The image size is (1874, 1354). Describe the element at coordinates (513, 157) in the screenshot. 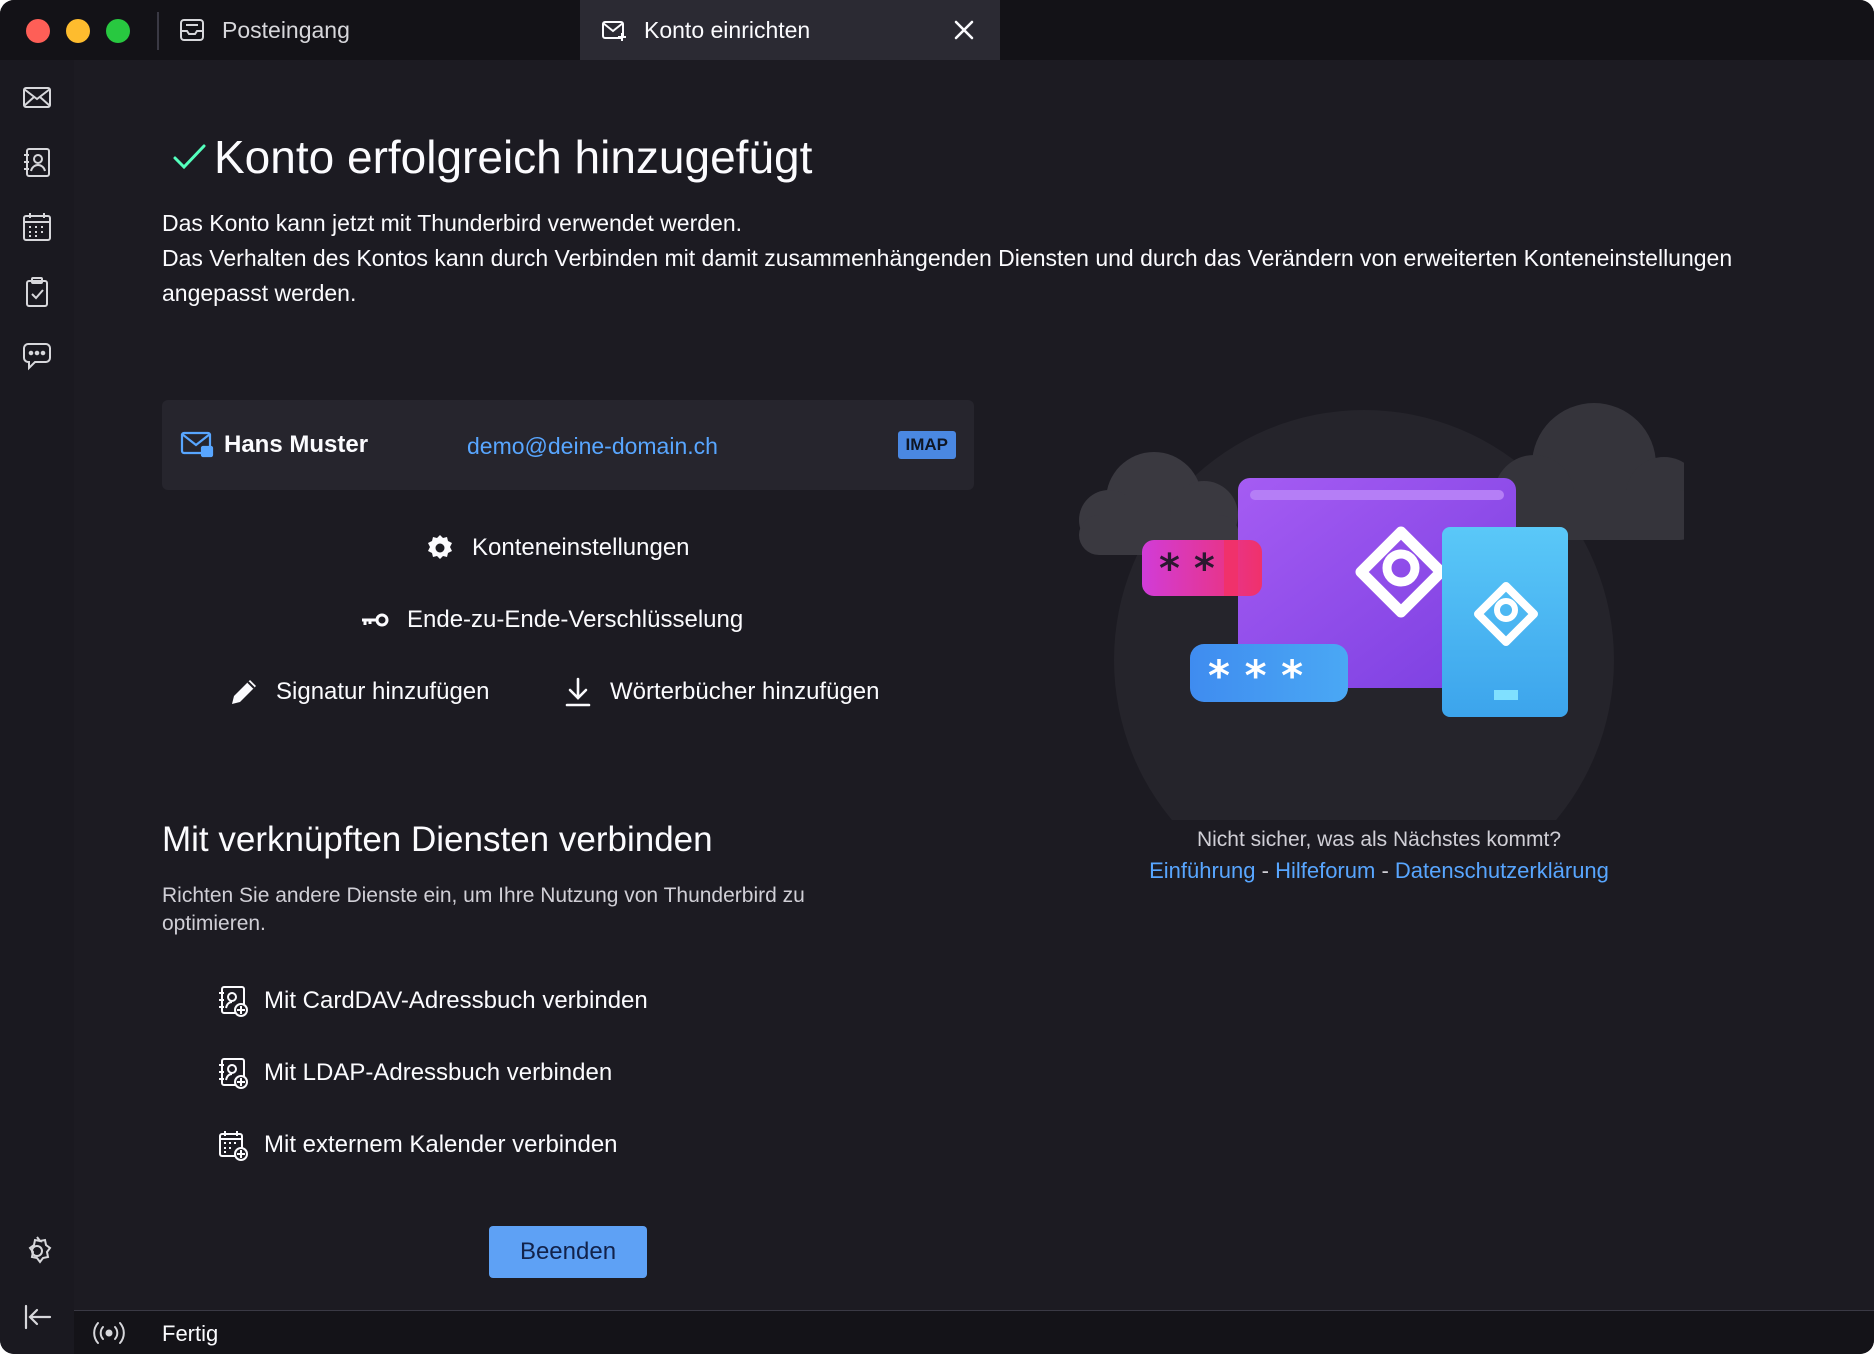

I see `page-title: Konto erfolgreich hinzugefügt` at that location.